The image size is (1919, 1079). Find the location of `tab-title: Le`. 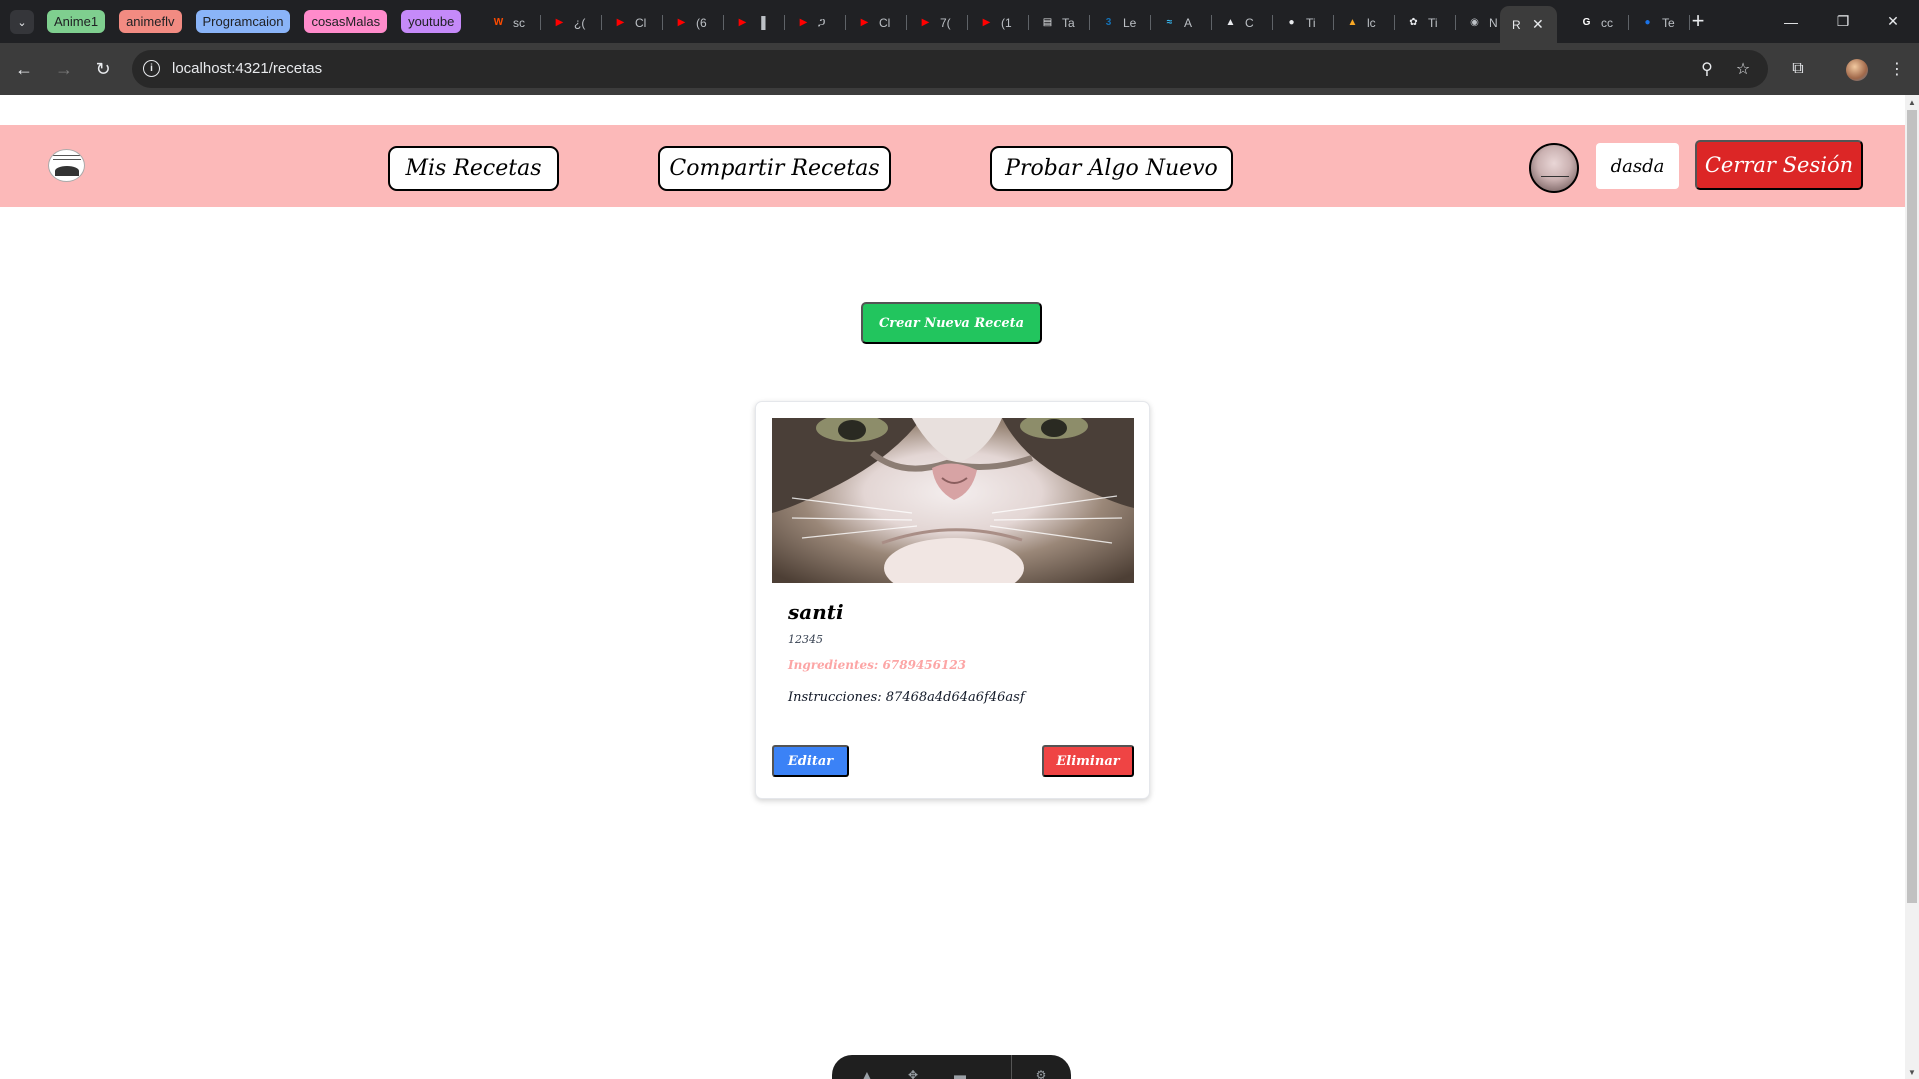

tab-title: Le is located at coordinates (1130, 22).